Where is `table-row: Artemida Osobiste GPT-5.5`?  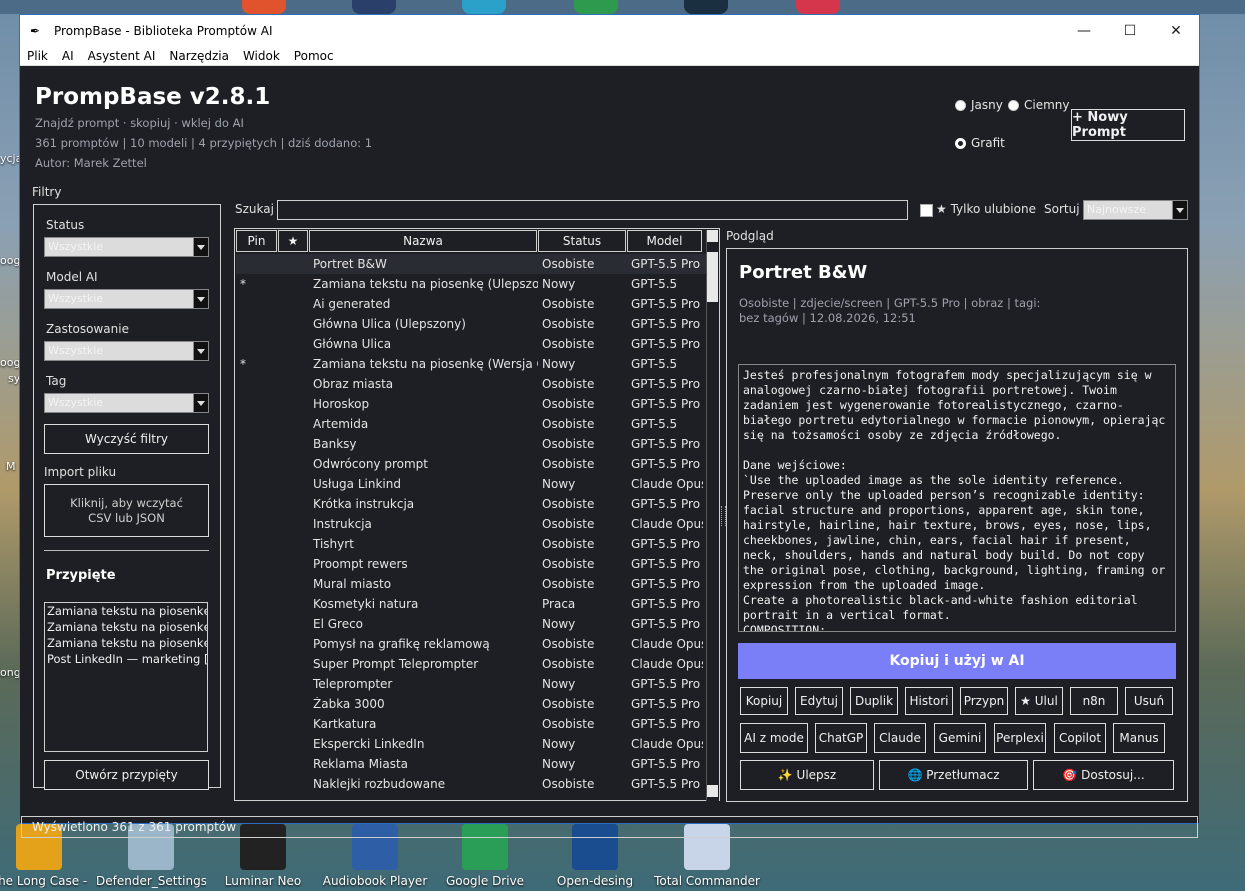
table-row: Artemida Osobiste GPT-5.5 is located at coordinates (471, 424).